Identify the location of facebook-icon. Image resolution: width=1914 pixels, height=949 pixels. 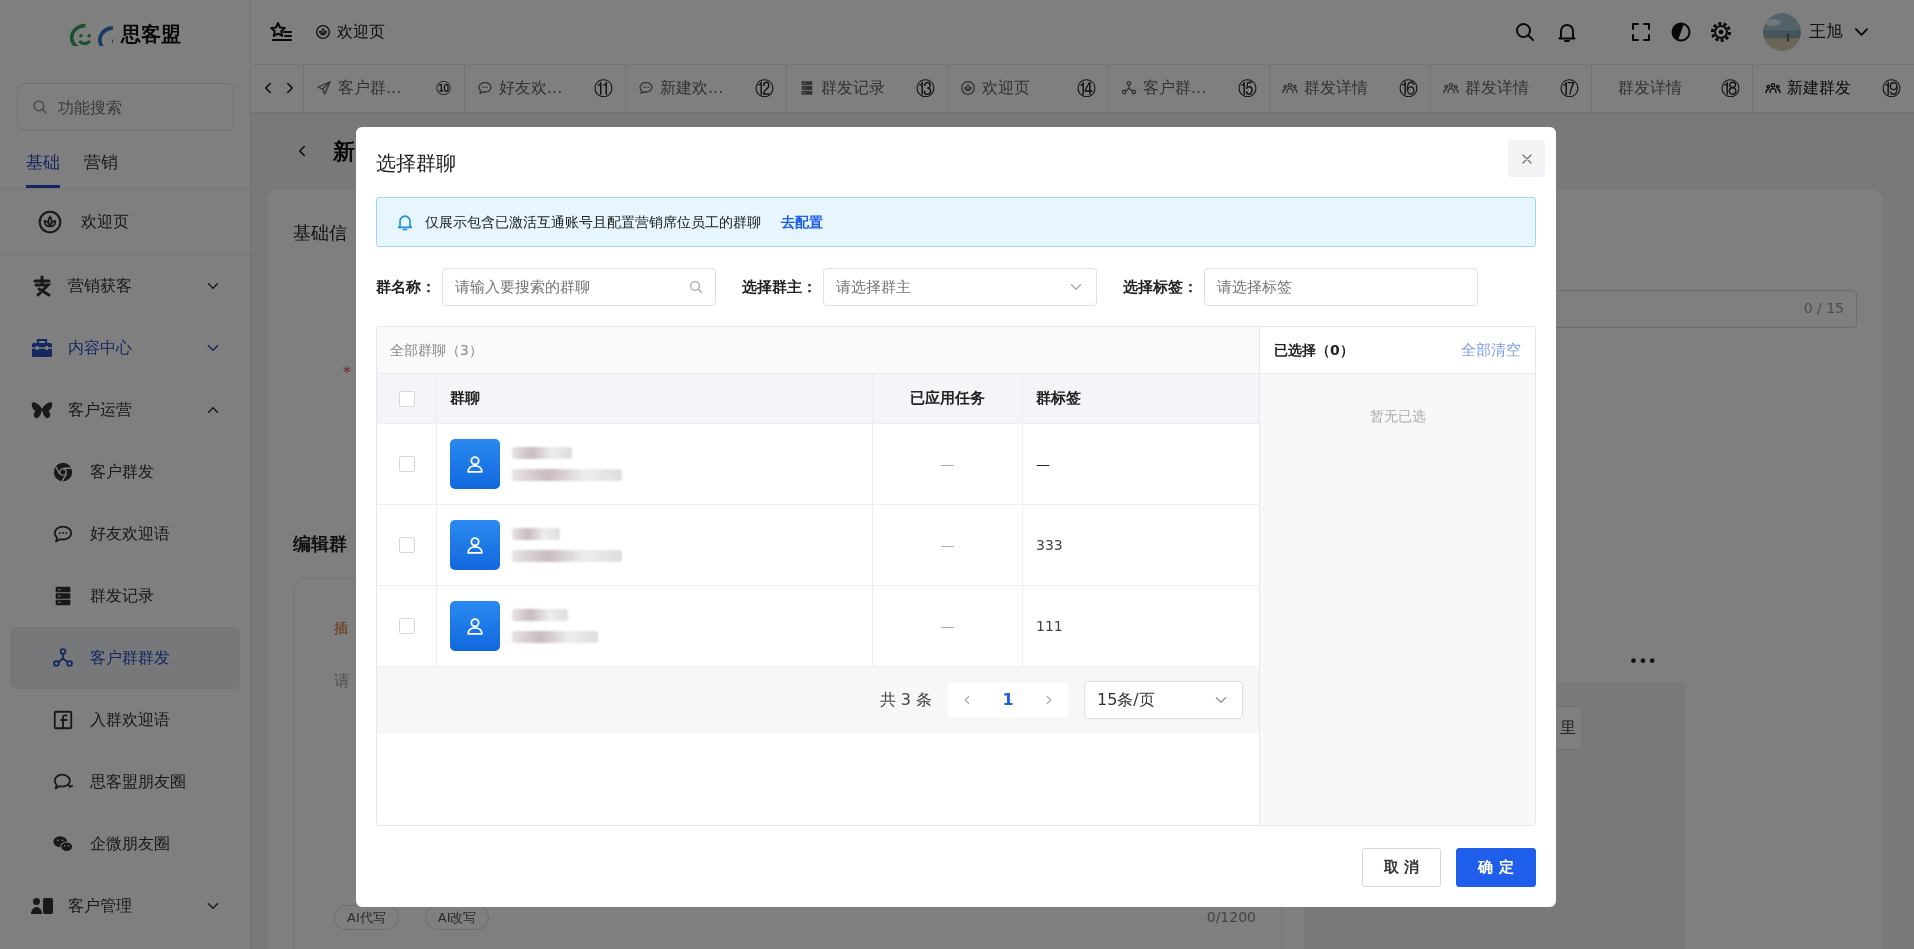
(63, 720).